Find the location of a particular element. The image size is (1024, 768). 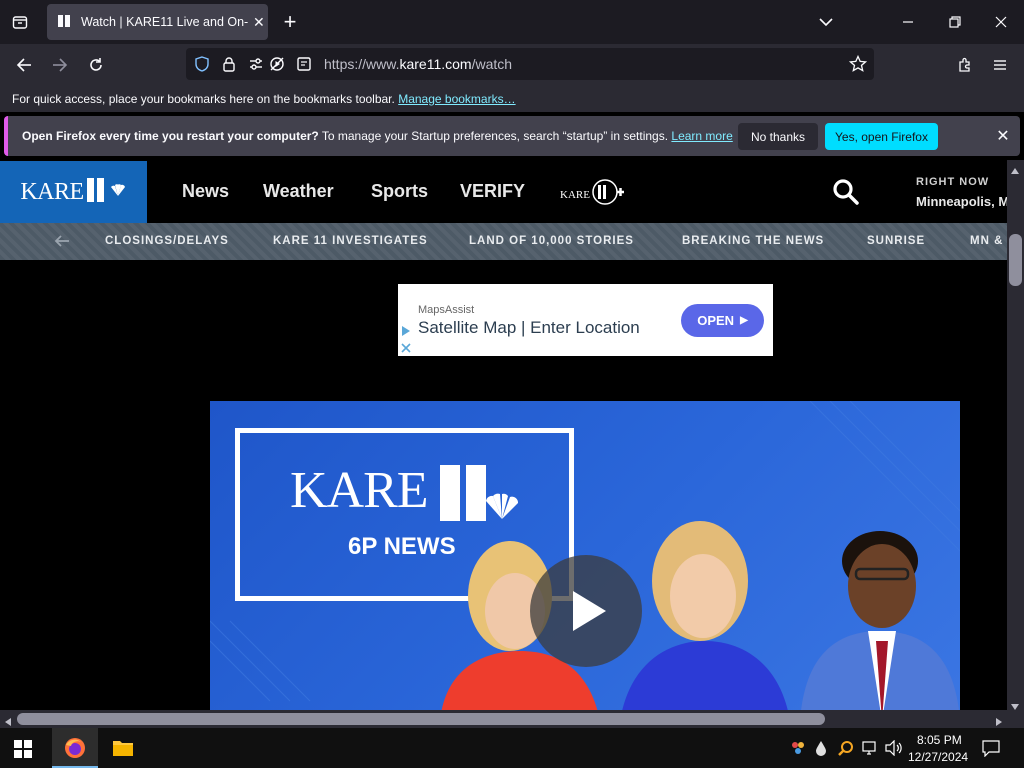

nav-news: News is located at coordinates (205, 191).